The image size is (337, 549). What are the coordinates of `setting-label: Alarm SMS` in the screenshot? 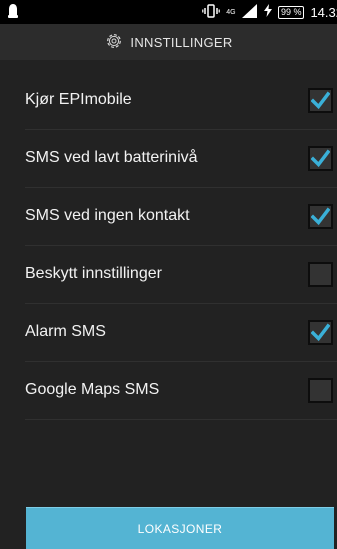 It's located at (65, 331).